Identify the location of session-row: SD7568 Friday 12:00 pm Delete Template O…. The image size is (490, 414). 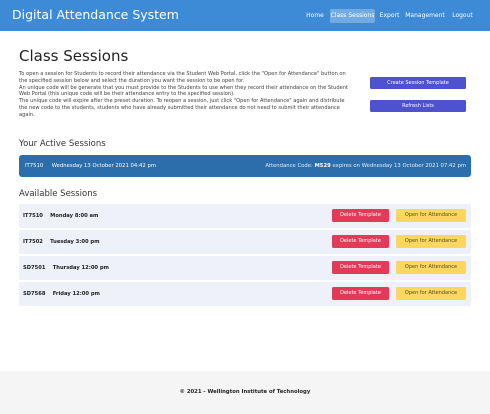
(245, 294).